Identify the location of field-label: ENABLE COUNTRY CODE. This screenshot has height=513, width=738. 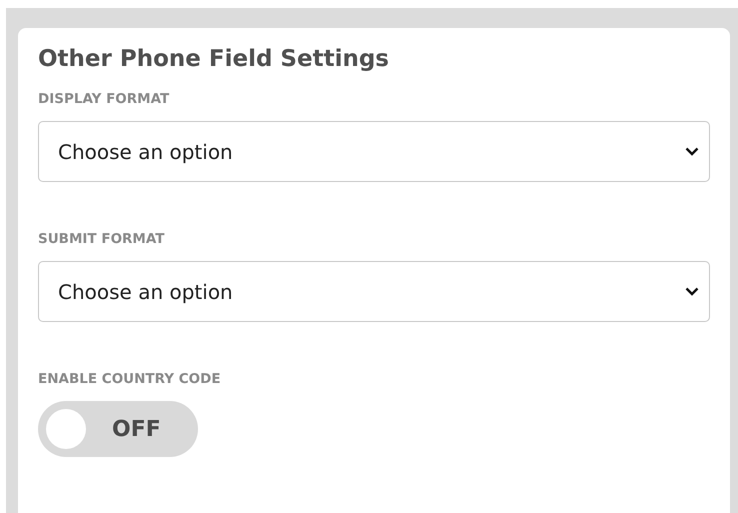
(130, 379).